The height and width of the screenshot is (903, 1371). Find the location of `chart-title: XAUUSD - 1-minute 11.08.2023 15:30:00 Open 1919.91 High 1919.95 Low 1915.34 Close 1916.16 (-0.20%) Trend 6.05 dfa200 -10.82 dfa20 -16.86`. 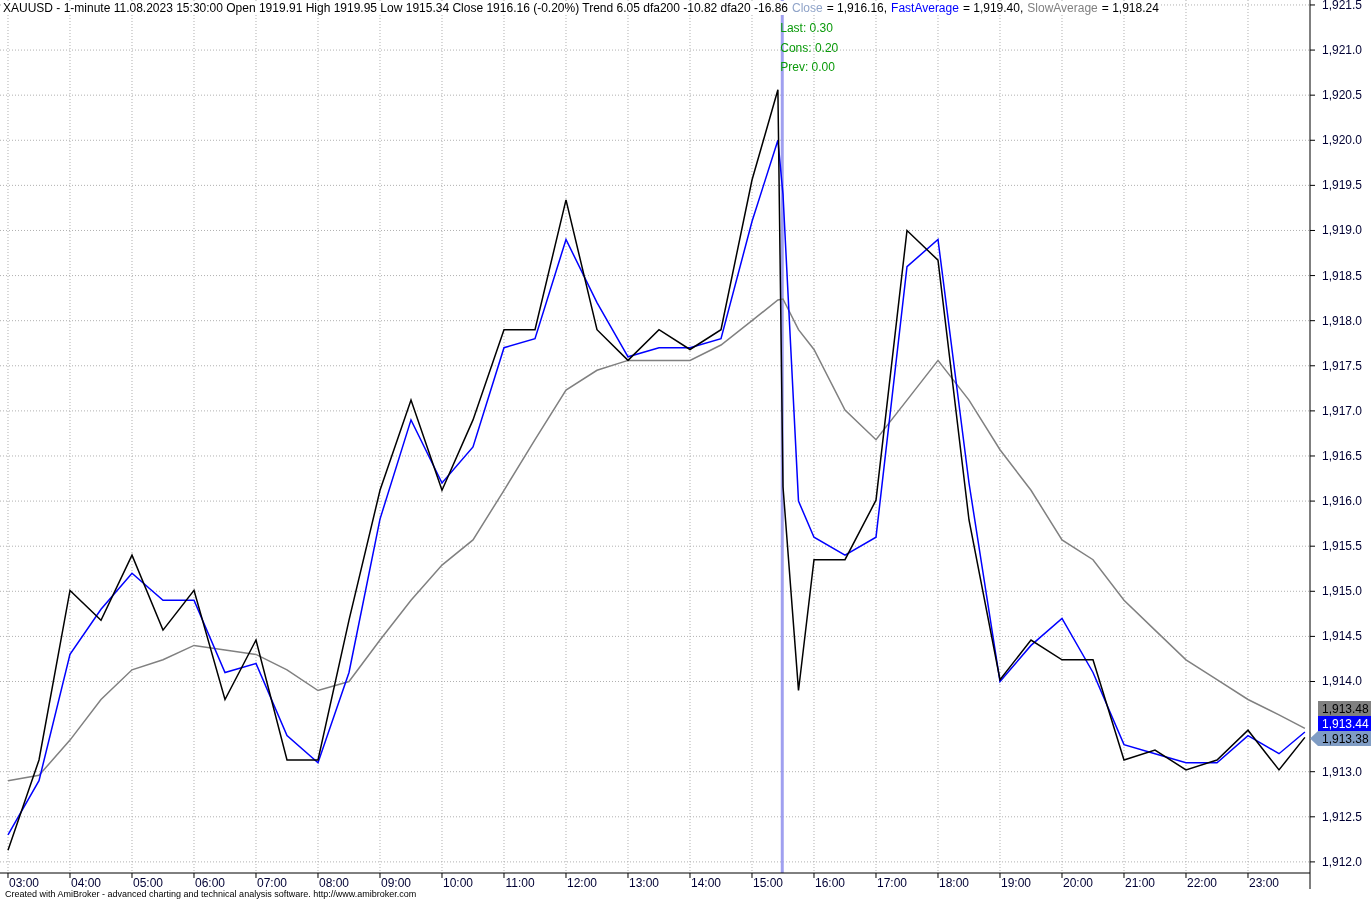

chart-title: XAUUSD - 1-minute 11.08.2023 15:30:00 Open 1919.91 High 1919.95 Low 1915.34 Close 1916.16 (-0.20%) Trend 6.05 dfa200 -10.82 dfa20 -16.86 is located at coordinates (395, 8).